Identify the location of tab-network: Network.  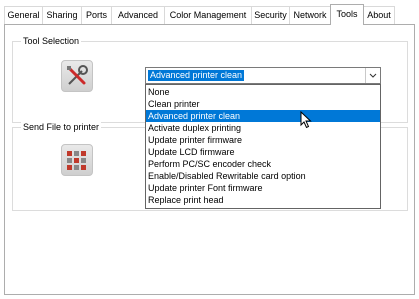
(310, 15).